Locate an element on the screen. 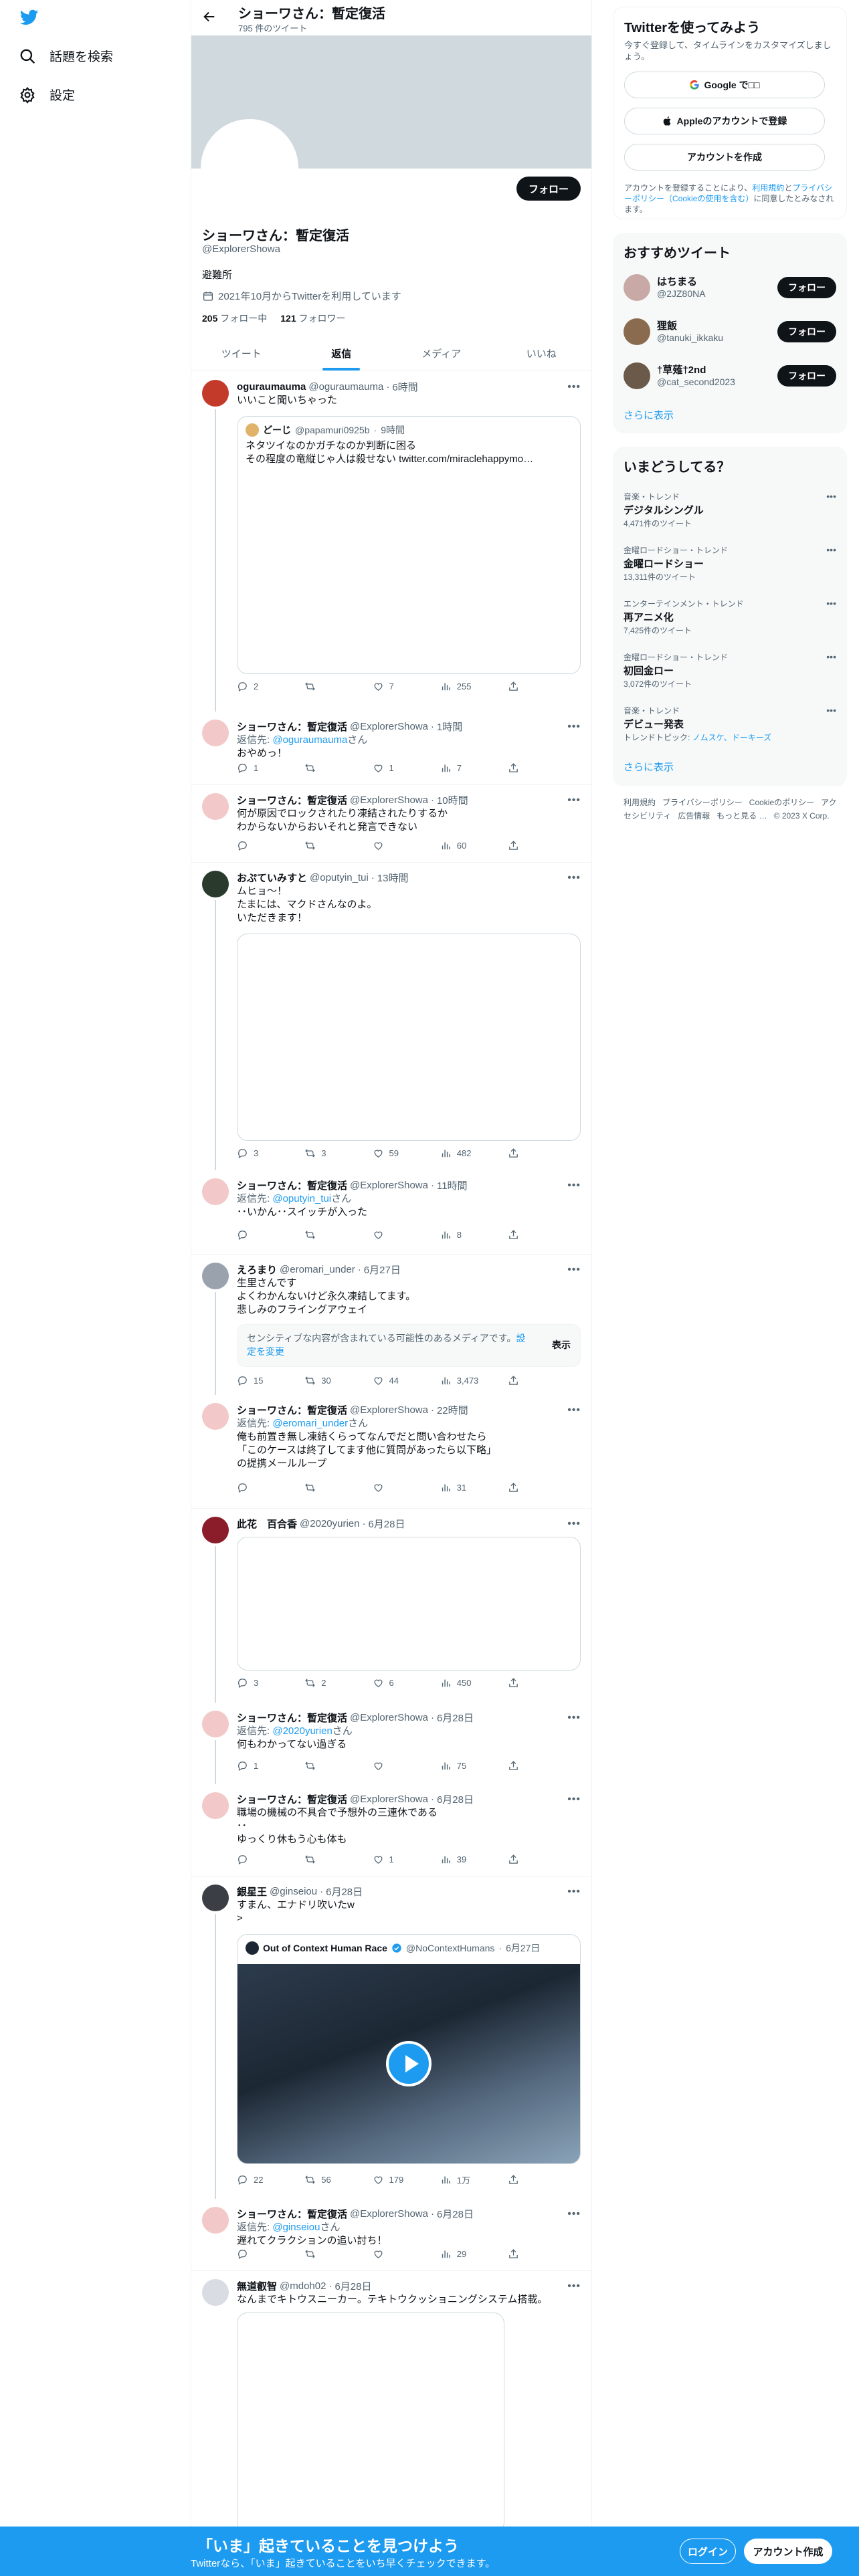 The width and height of the screenshot is (859, 2576). play-icon is located at coordinates (409, 2064).